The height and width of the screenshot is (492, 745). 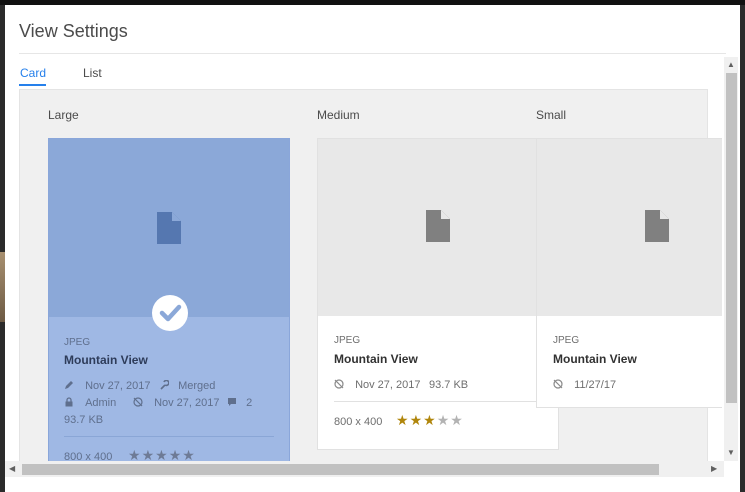 I want to click on card-size-small-option: JPEG Mountain View 11/27/17, so click(x=629, y=273).